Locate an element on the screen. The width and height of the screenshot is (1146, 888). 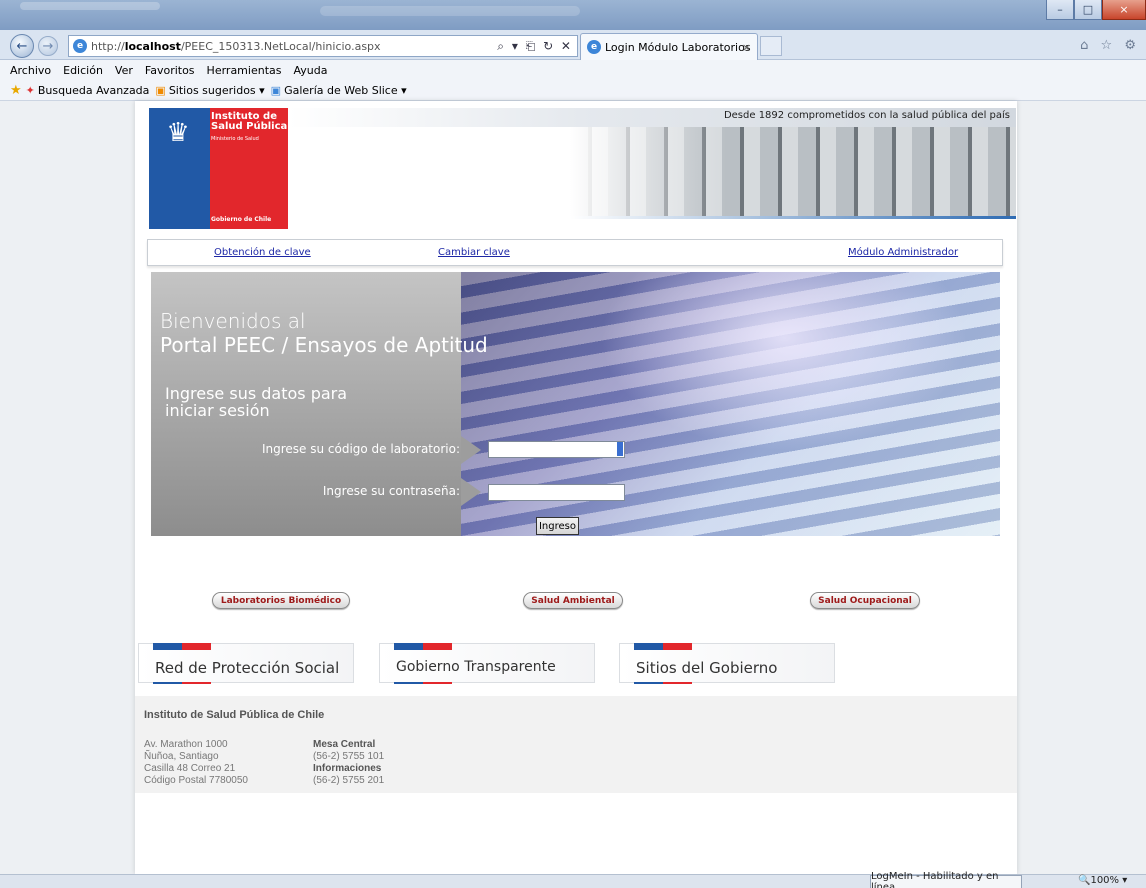
menu-edicion: Edición is located at coordinates (83, 70).